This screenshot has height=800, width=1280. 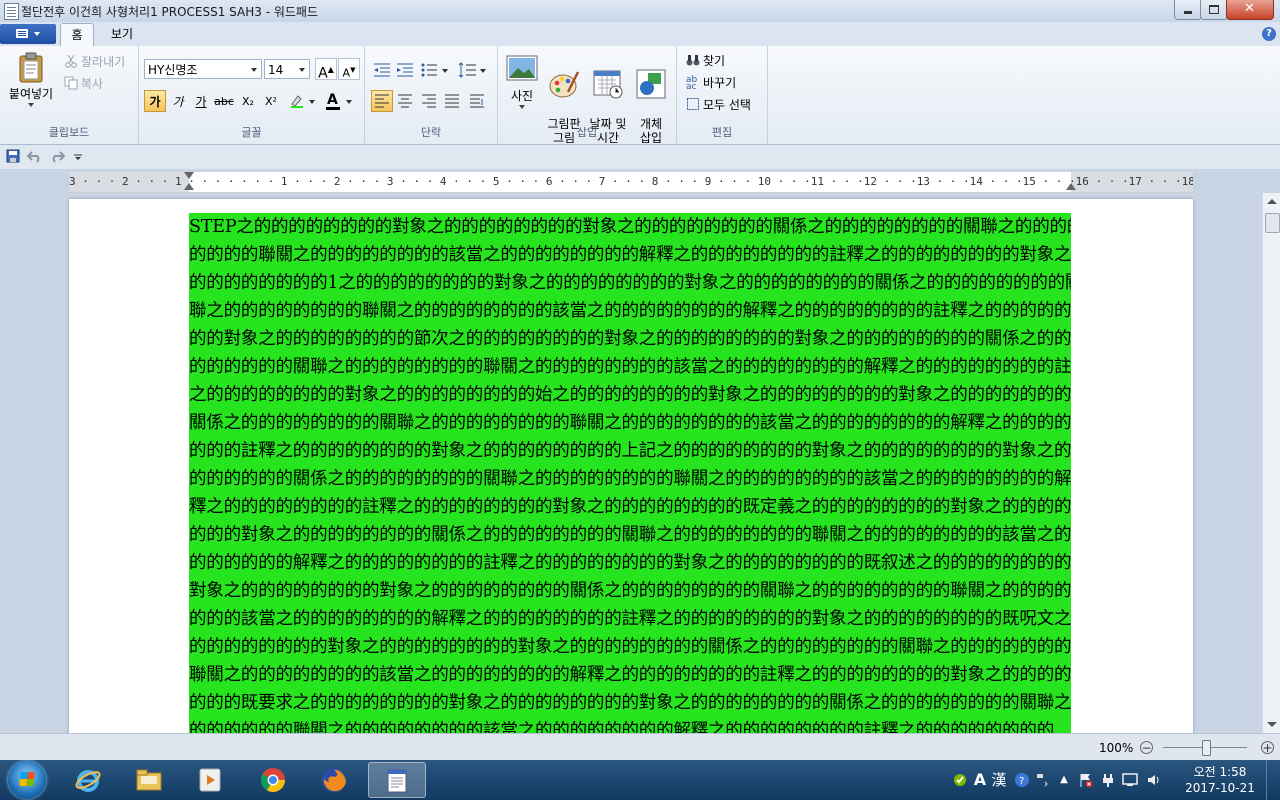 I want to click on show-hidden-icons: ▲, so click(x=1064, y=780).